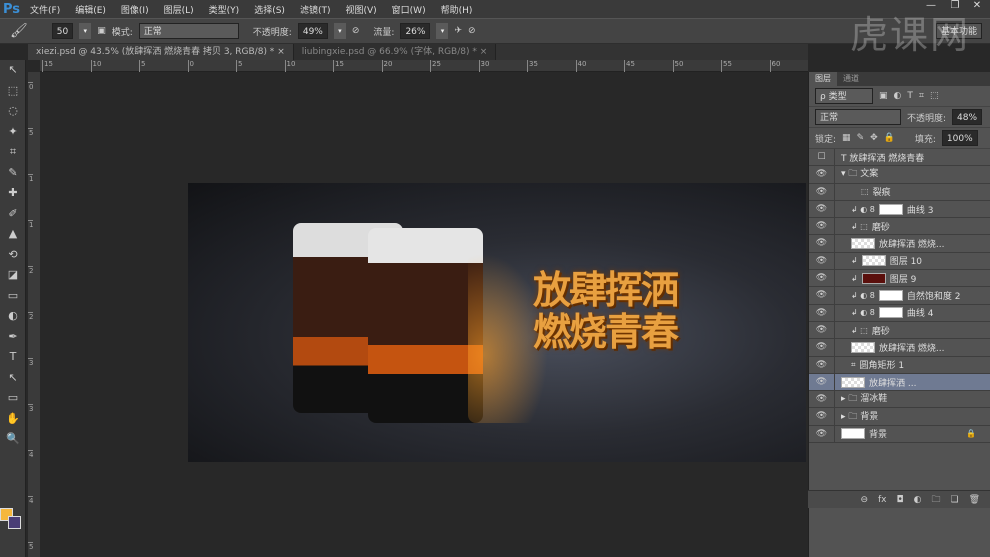 The image size is (990, 557). What do you see at coordinates (269, 9) in the screenshot?
I see `menu-item: 选择(S)` at bounding box center [269, 9].